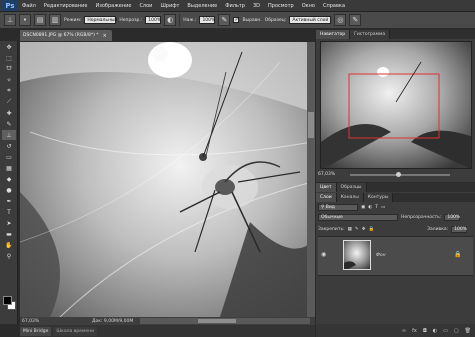 The image size is (475, 337). I want to click on tab-color: Цвет, so click(326, 187).